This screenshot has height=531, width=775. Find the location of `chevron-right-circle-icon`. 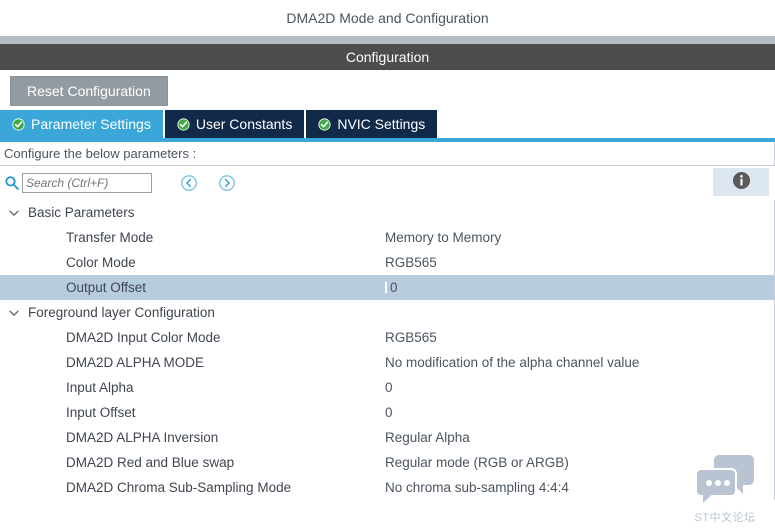

chevron-right-circle-icon is located at coordinates (227, 183).